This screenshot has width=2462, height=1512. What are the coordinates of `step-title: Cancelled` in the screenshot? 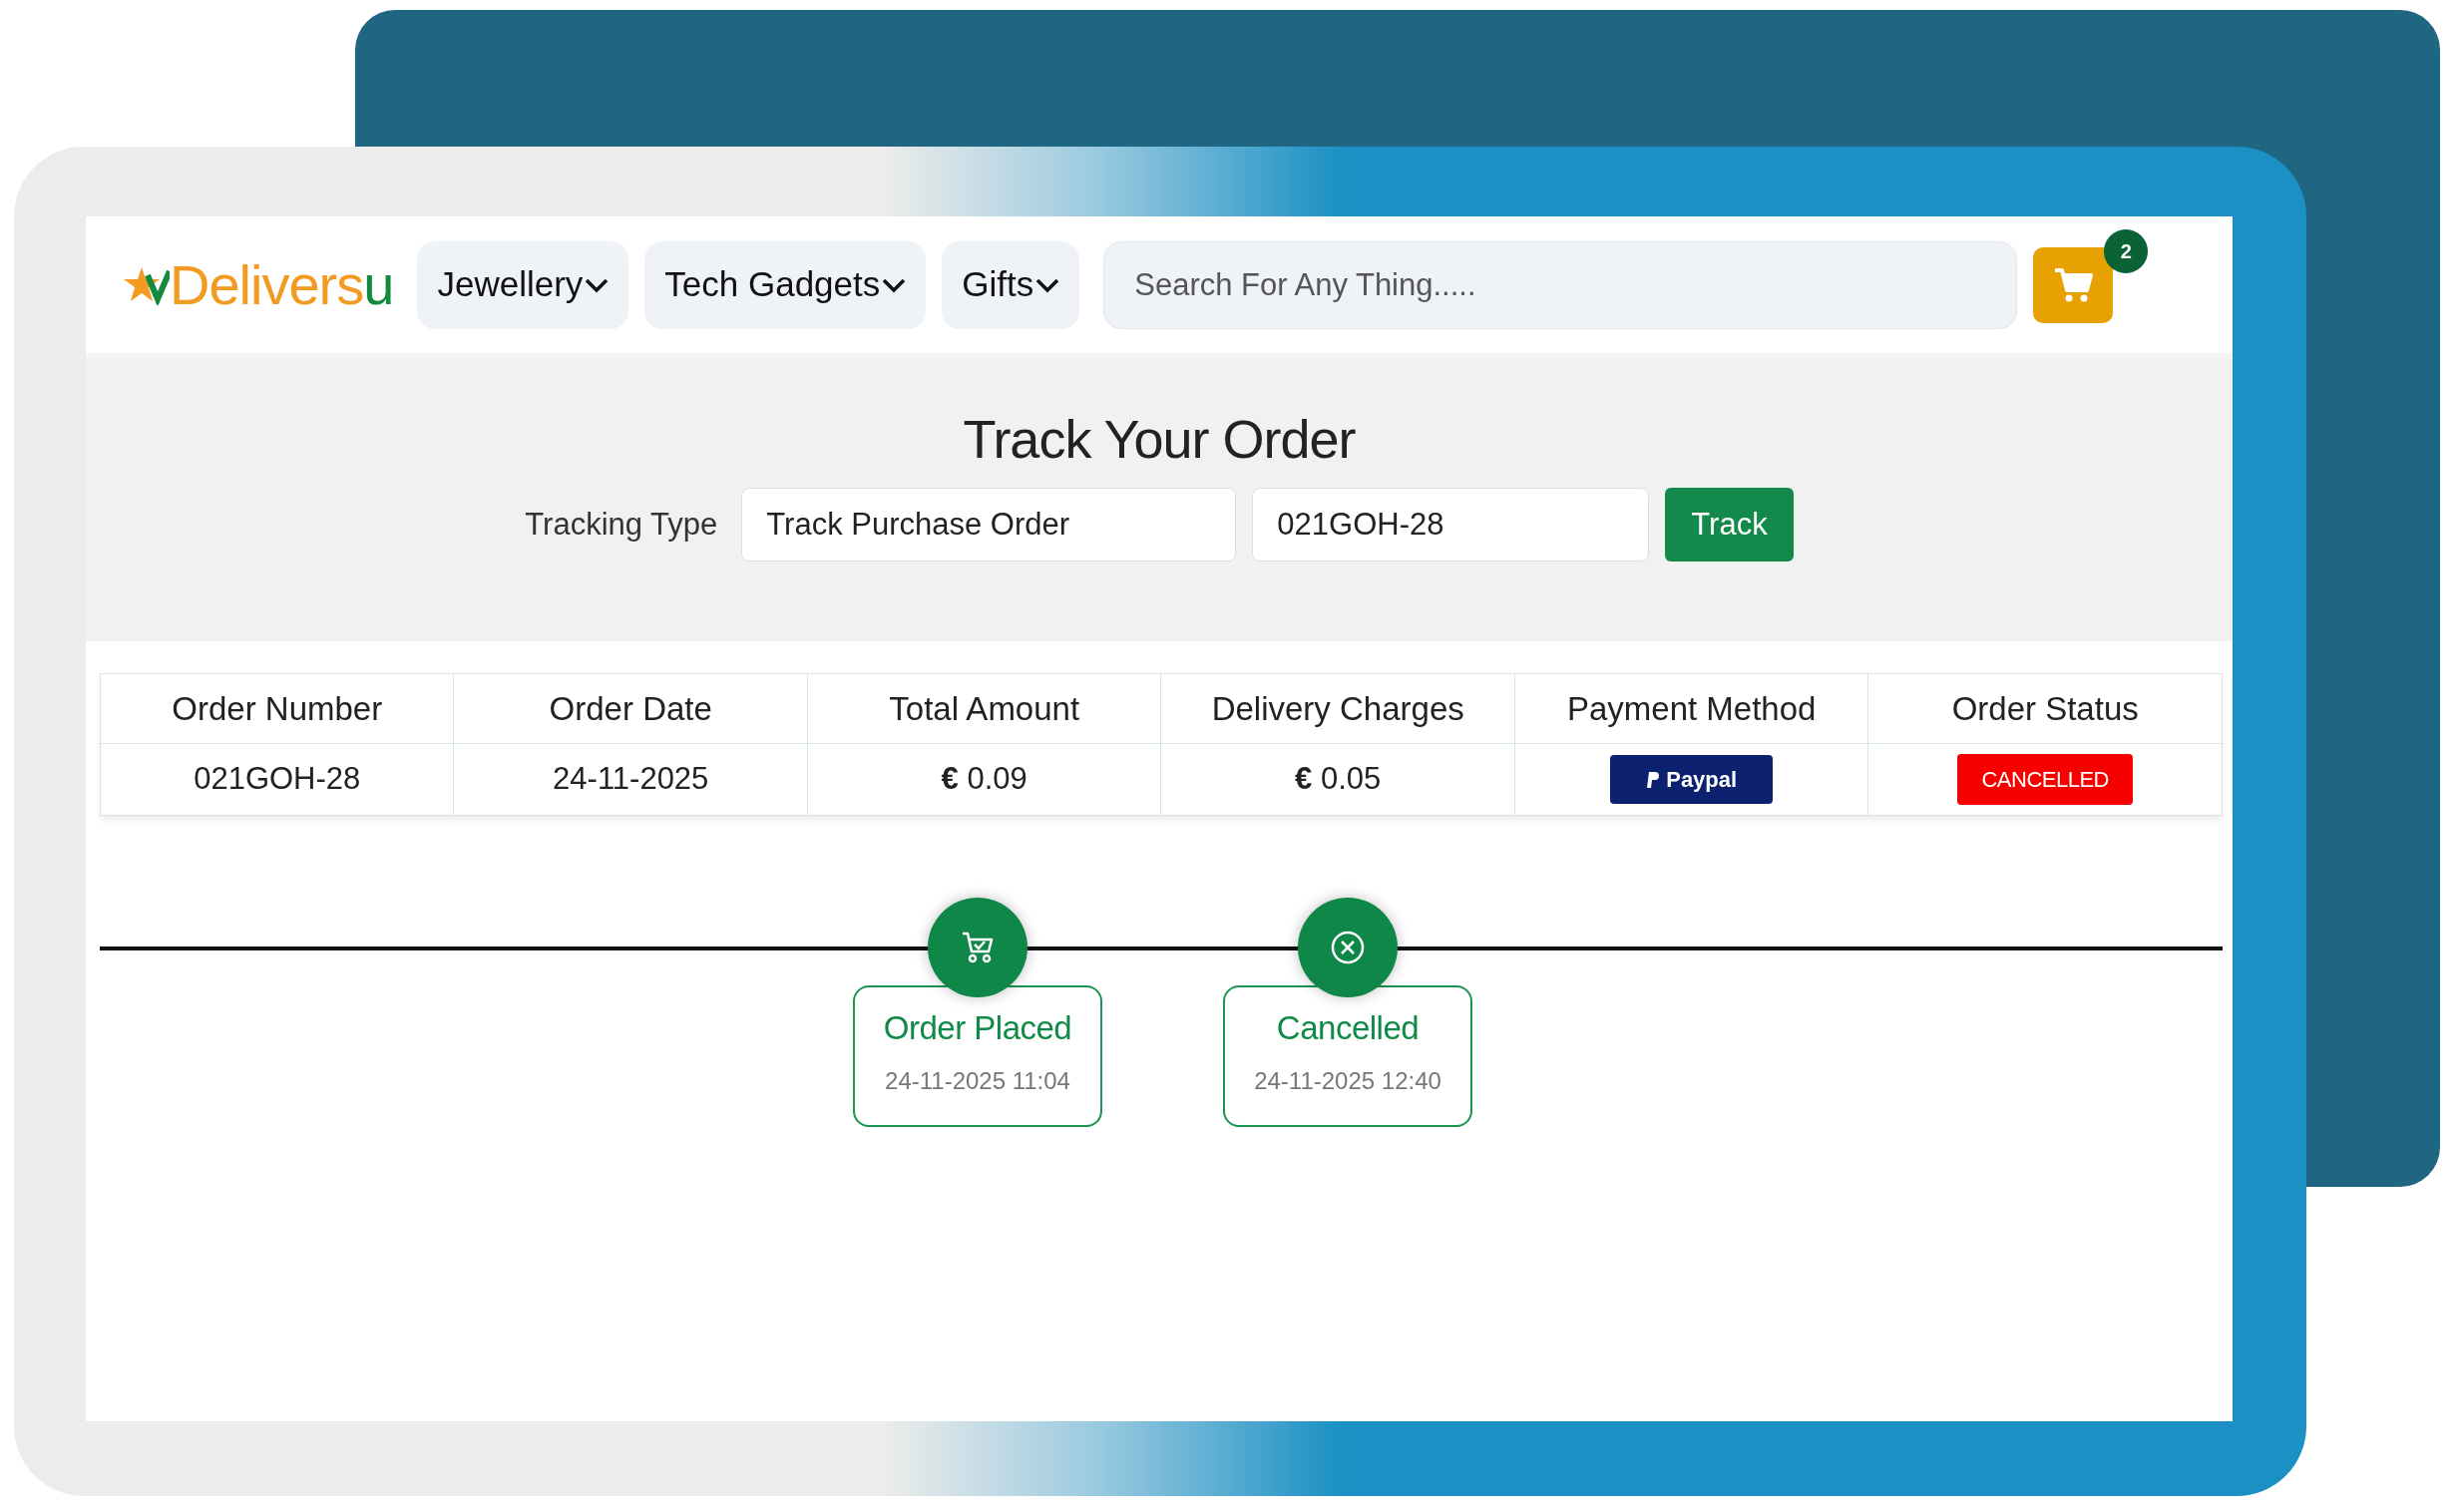 It's located at (1348, 1028).